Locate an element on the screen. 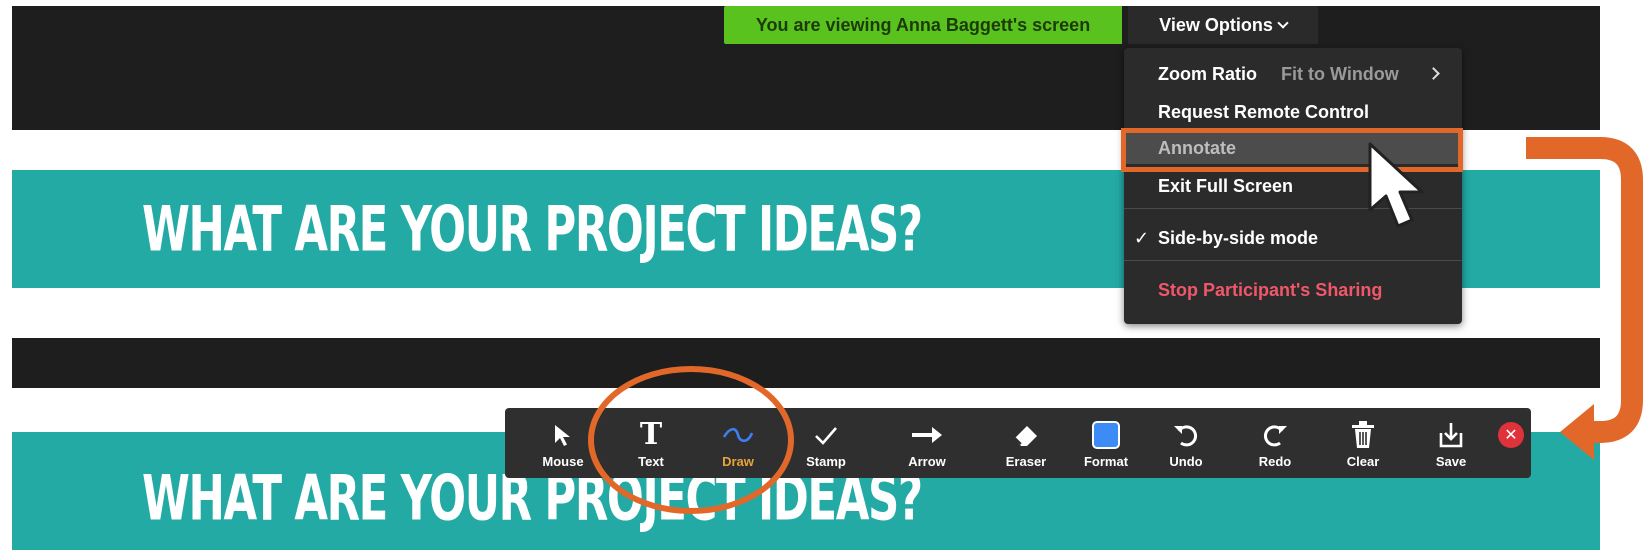 The image size is (1644, 550). menu-item-zoom-ratio: Zoom Ratio Fit to Window is located at coordinates (1293, 74).